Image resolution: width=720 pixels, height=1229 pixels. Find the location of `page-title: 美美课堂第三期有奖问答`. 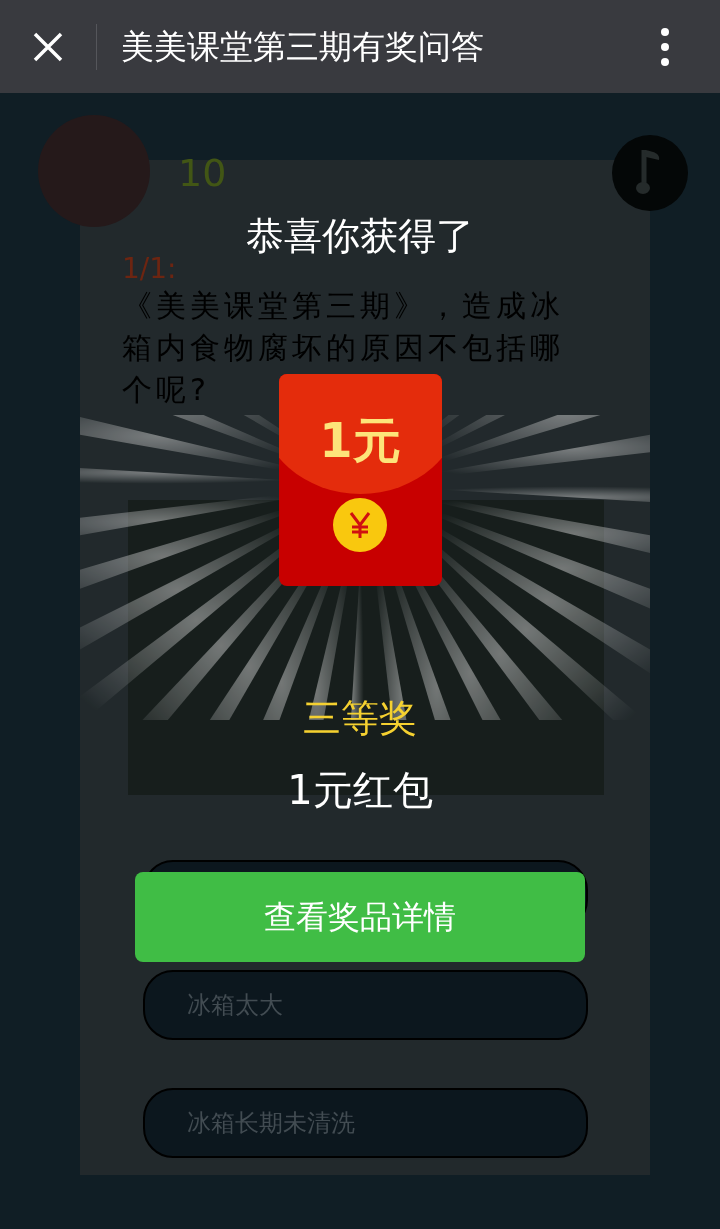

page-title: 美美课堂第三期有奖问答 is located at coordinates (302, 46).